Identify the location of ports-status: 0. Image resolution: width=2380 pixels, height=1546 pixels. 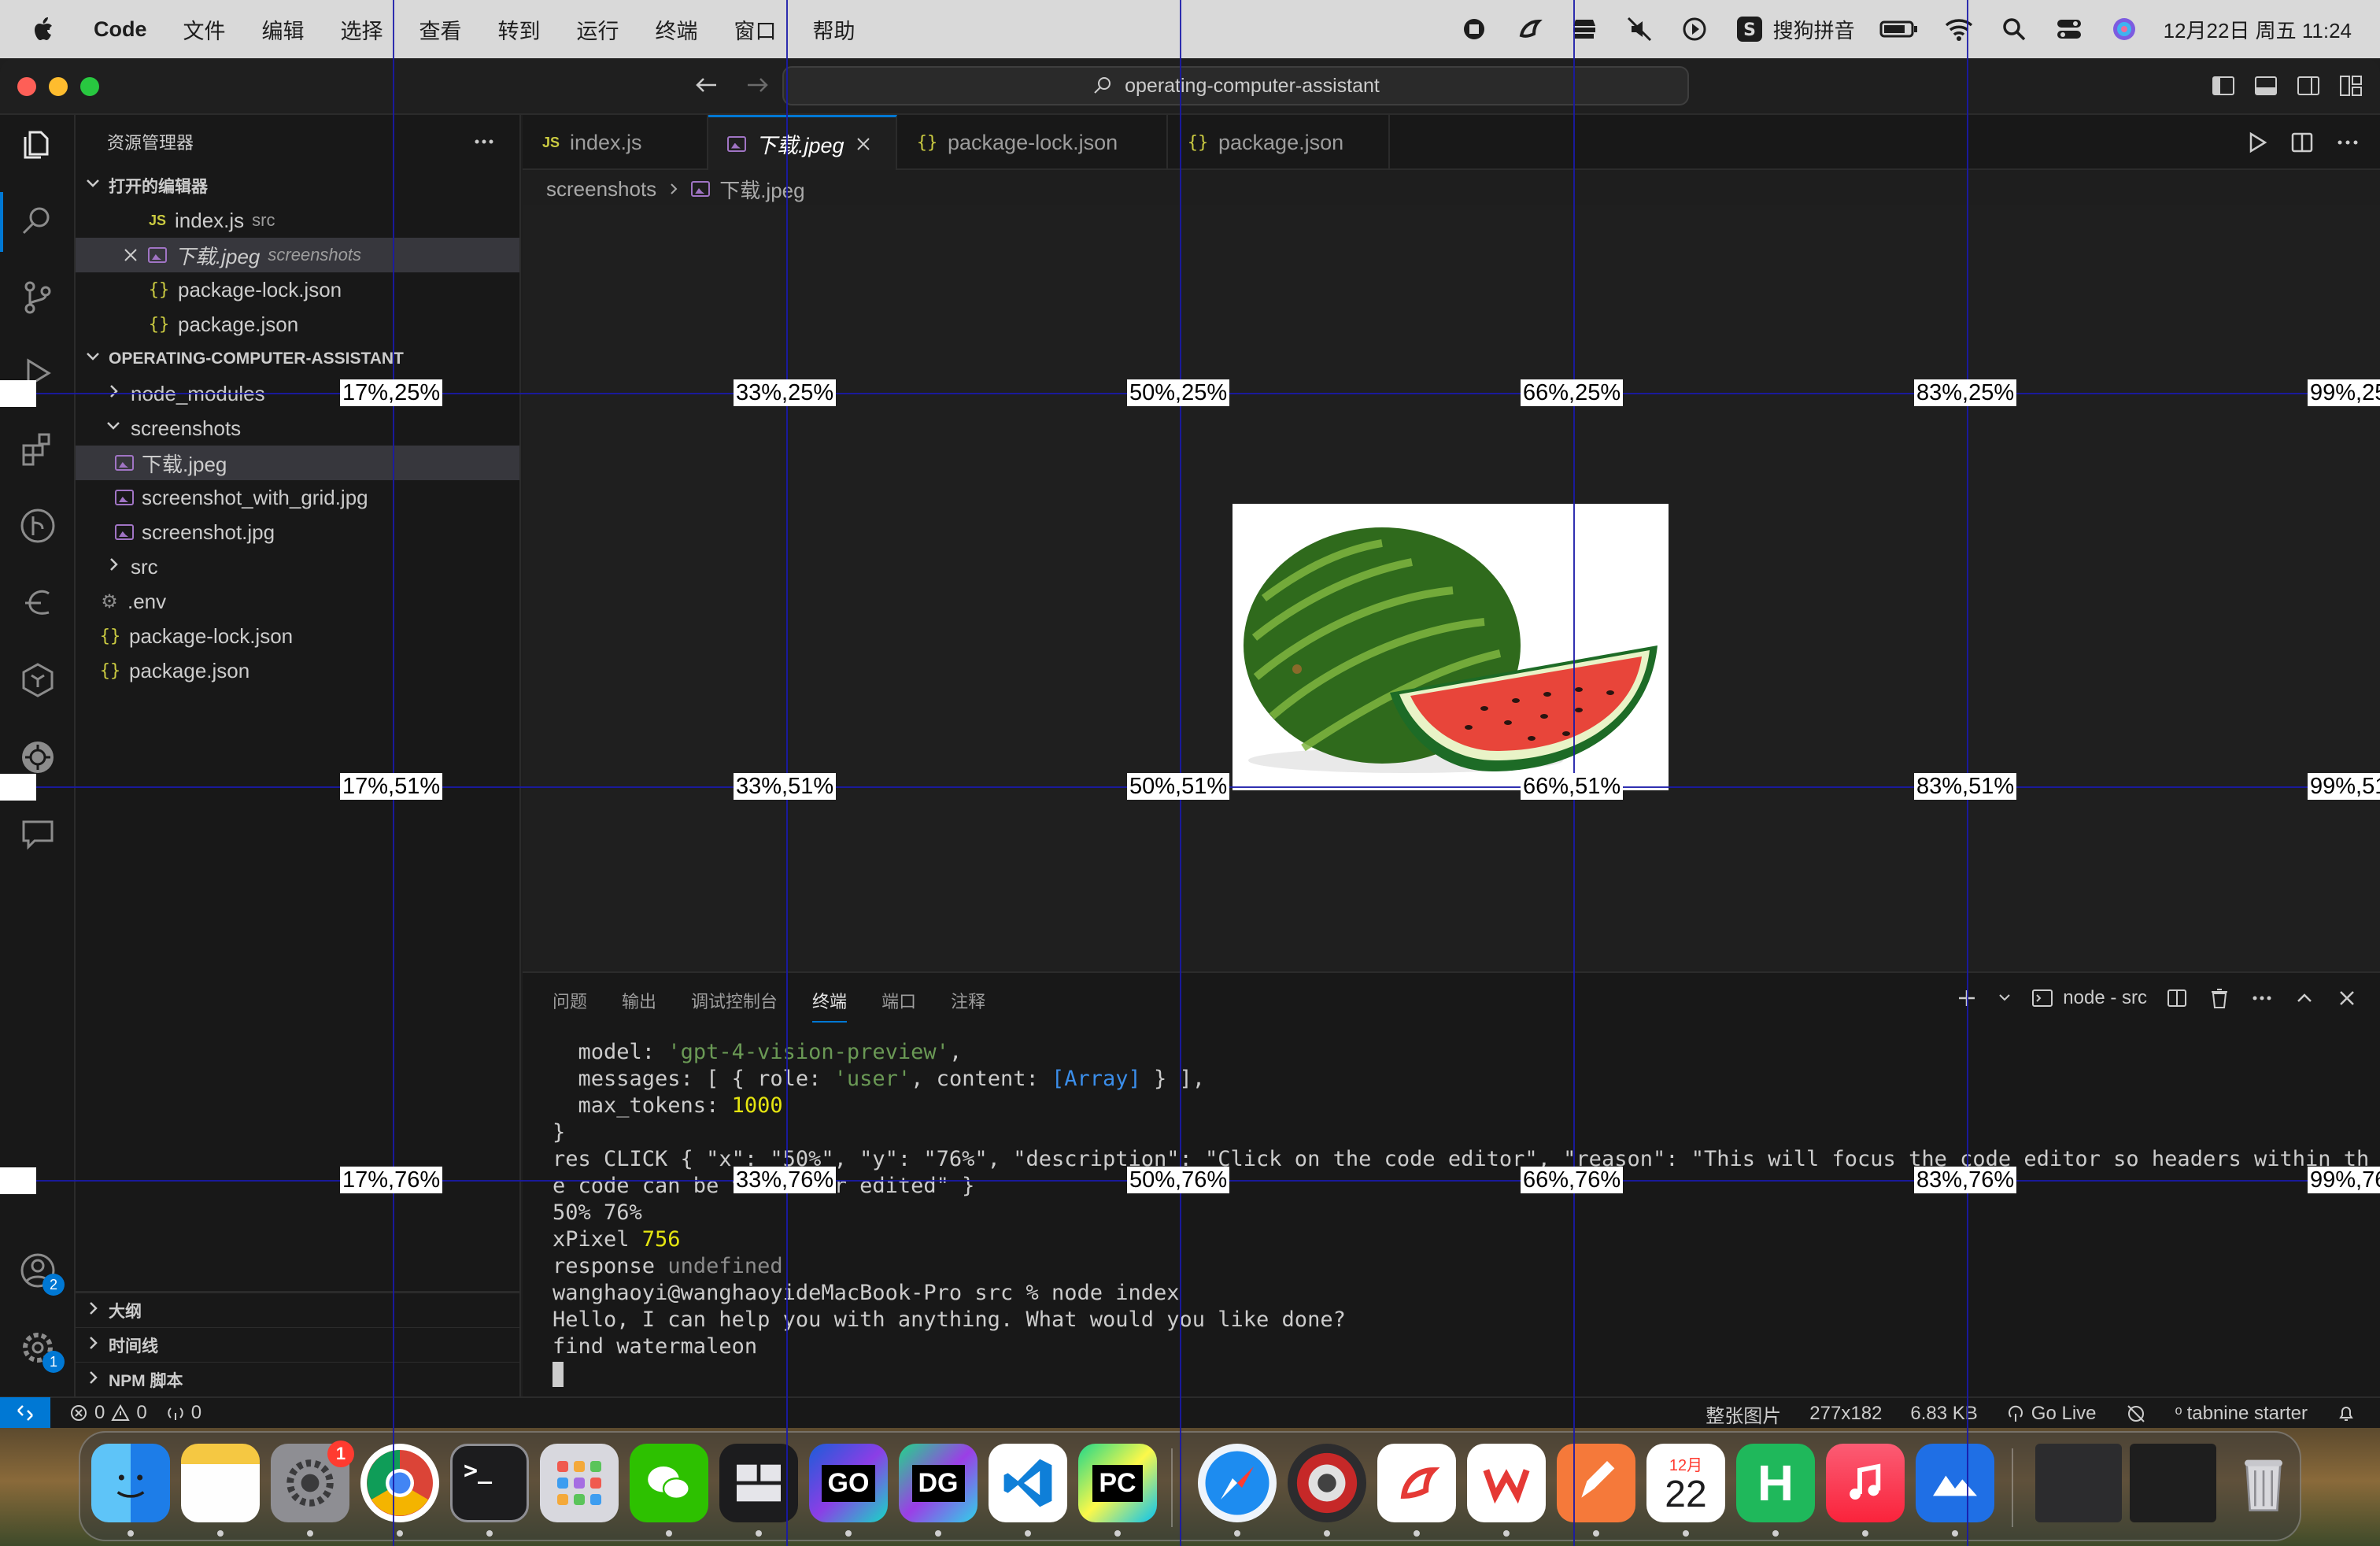
(183, 1413).